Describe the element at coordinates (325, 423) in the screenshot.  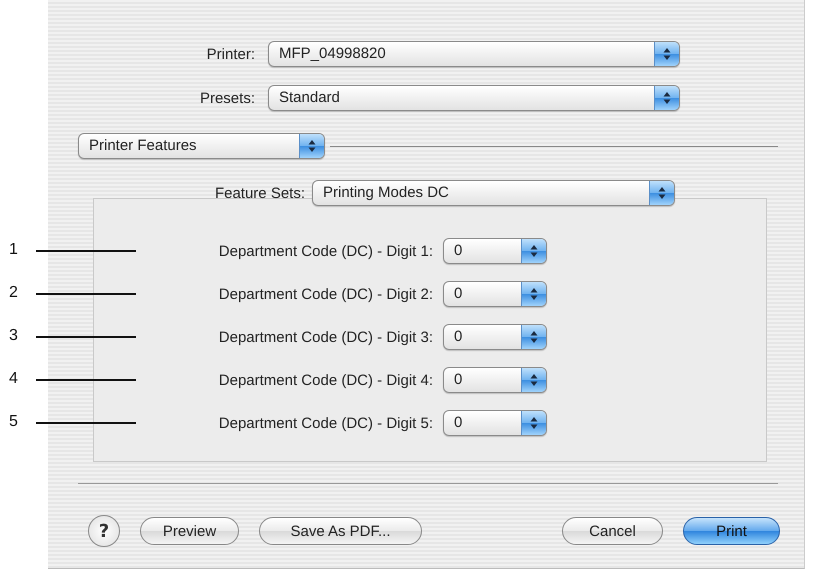
I see `field-label: Department Code (DC) - Digit 5:` at that location.